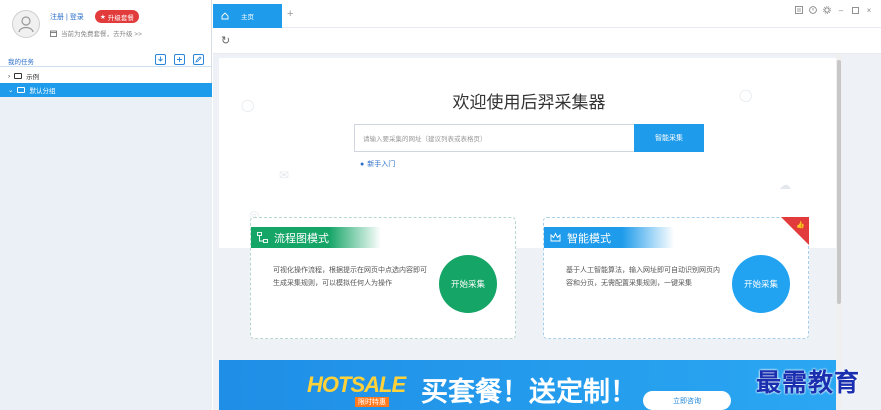 This screenshot has height=410, width=881. Describe the element at coordinates (262, 237) in the screenshot. I see `flowchart-icon` at that location.